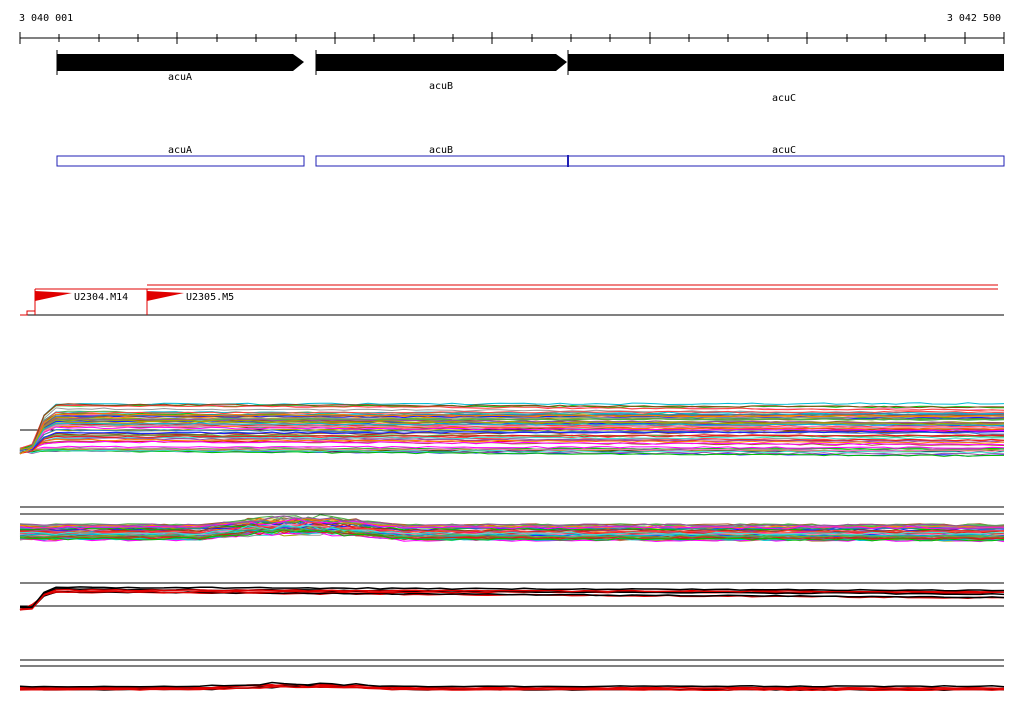 This screenshot has width=1024, height=718. What do you see at coordinates (785, 77) in the screenshot?
I see `gene-acuC: acuC` at bounding box center [785, 77].